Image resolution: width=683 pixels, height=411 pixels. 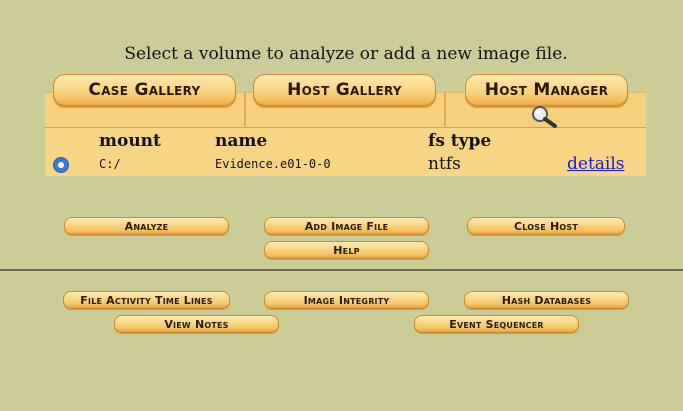 I want to click on volume-fs-type: ntfs, so click(x=444, y=164).